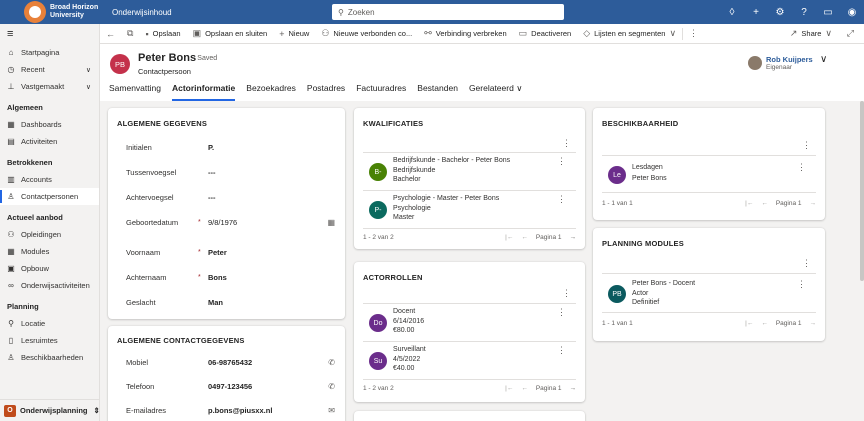 This screenshot has height=421, width=864. I want to click on lightbulb-icon: ◊, so click(732, 12).